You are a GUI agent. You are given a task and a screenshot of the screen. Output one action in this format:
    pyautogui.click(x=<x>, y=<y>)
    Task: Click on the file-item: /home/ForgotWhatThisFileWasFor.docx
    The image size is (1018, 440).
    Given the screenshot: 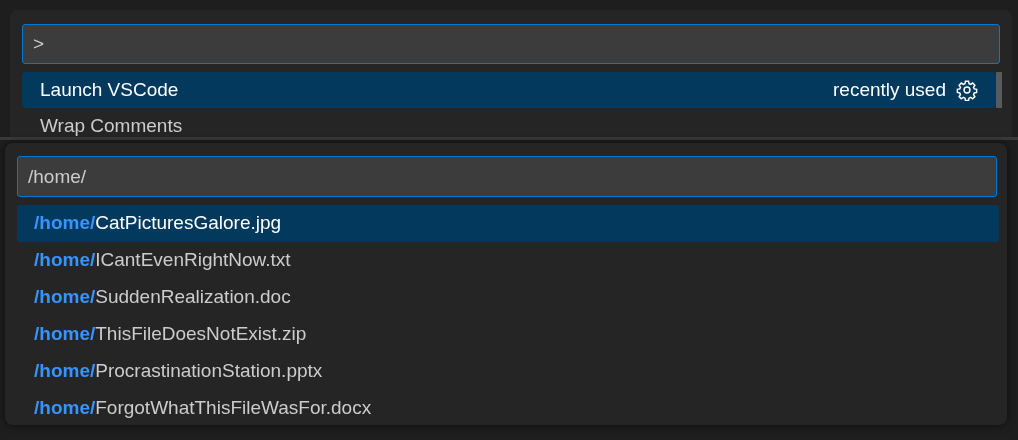 What is the action you would take?
    pyautogui.click(x=508, y=408)
    